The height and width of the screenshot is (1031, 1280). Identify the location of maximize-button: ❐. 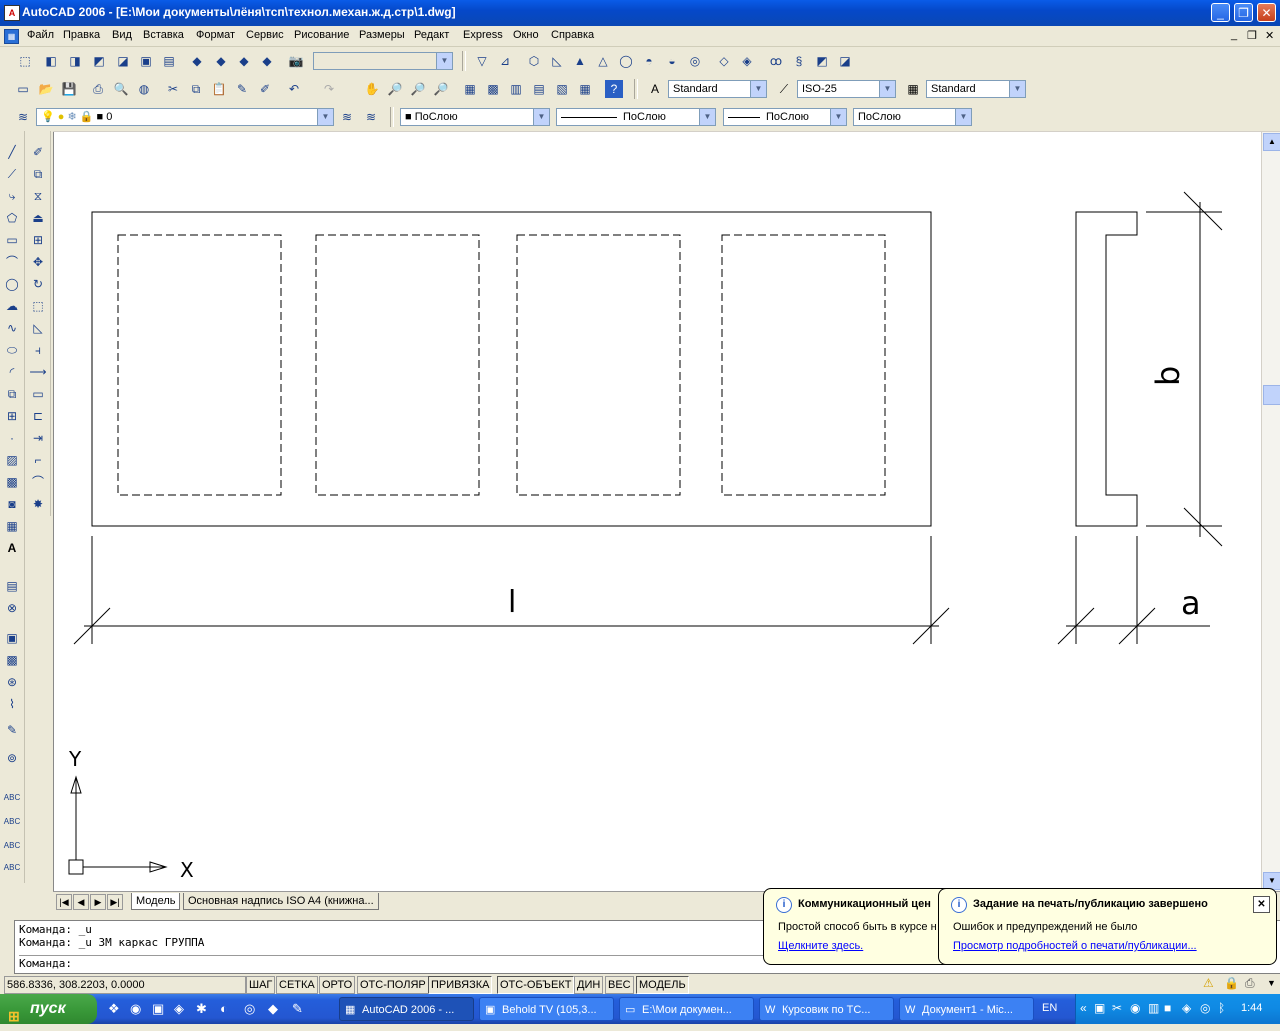
(1243, 12).